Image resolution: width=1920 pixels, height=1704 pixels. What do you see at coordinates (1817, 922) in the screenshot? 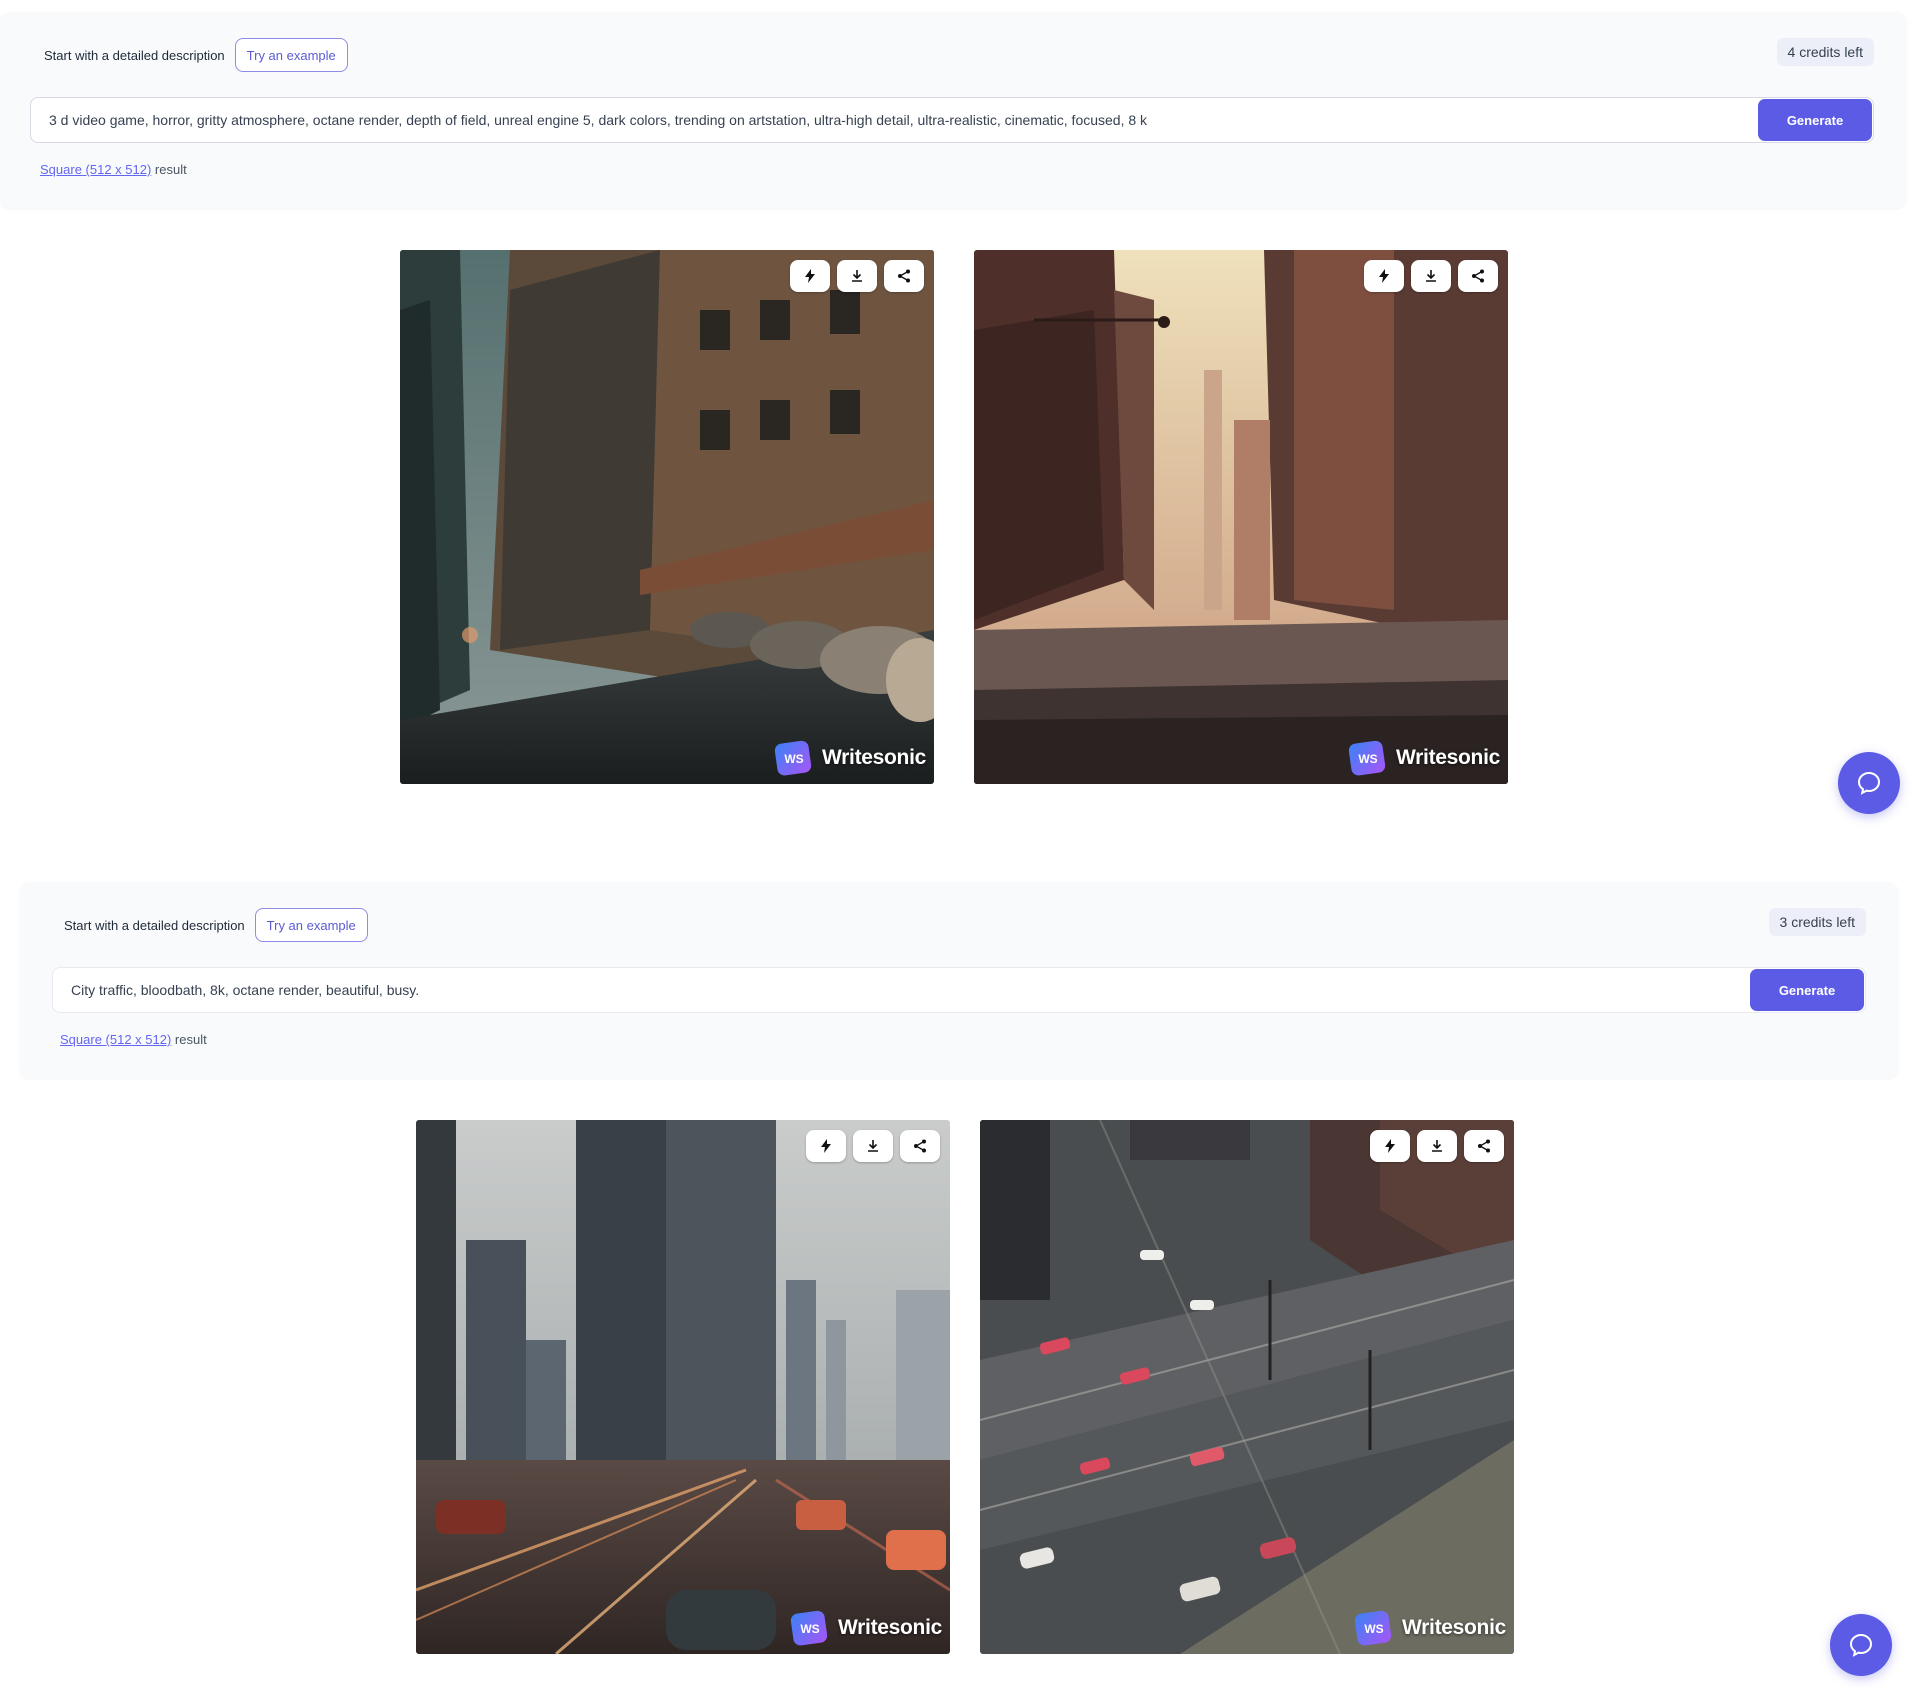
I see `credits-badge: 3 credits left` at bounding box center [1817, 922].